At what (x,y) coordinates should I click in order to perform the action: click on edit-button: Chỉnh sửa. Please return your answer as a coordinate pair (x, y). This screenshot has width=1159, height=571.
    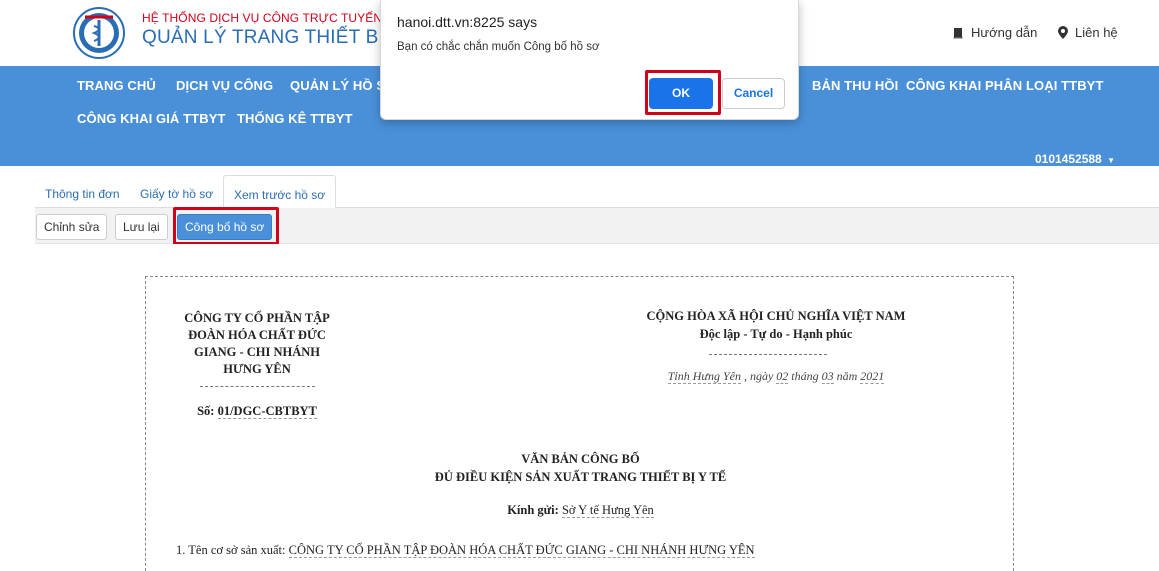
    Looking at the image, I should click on (72, 227).